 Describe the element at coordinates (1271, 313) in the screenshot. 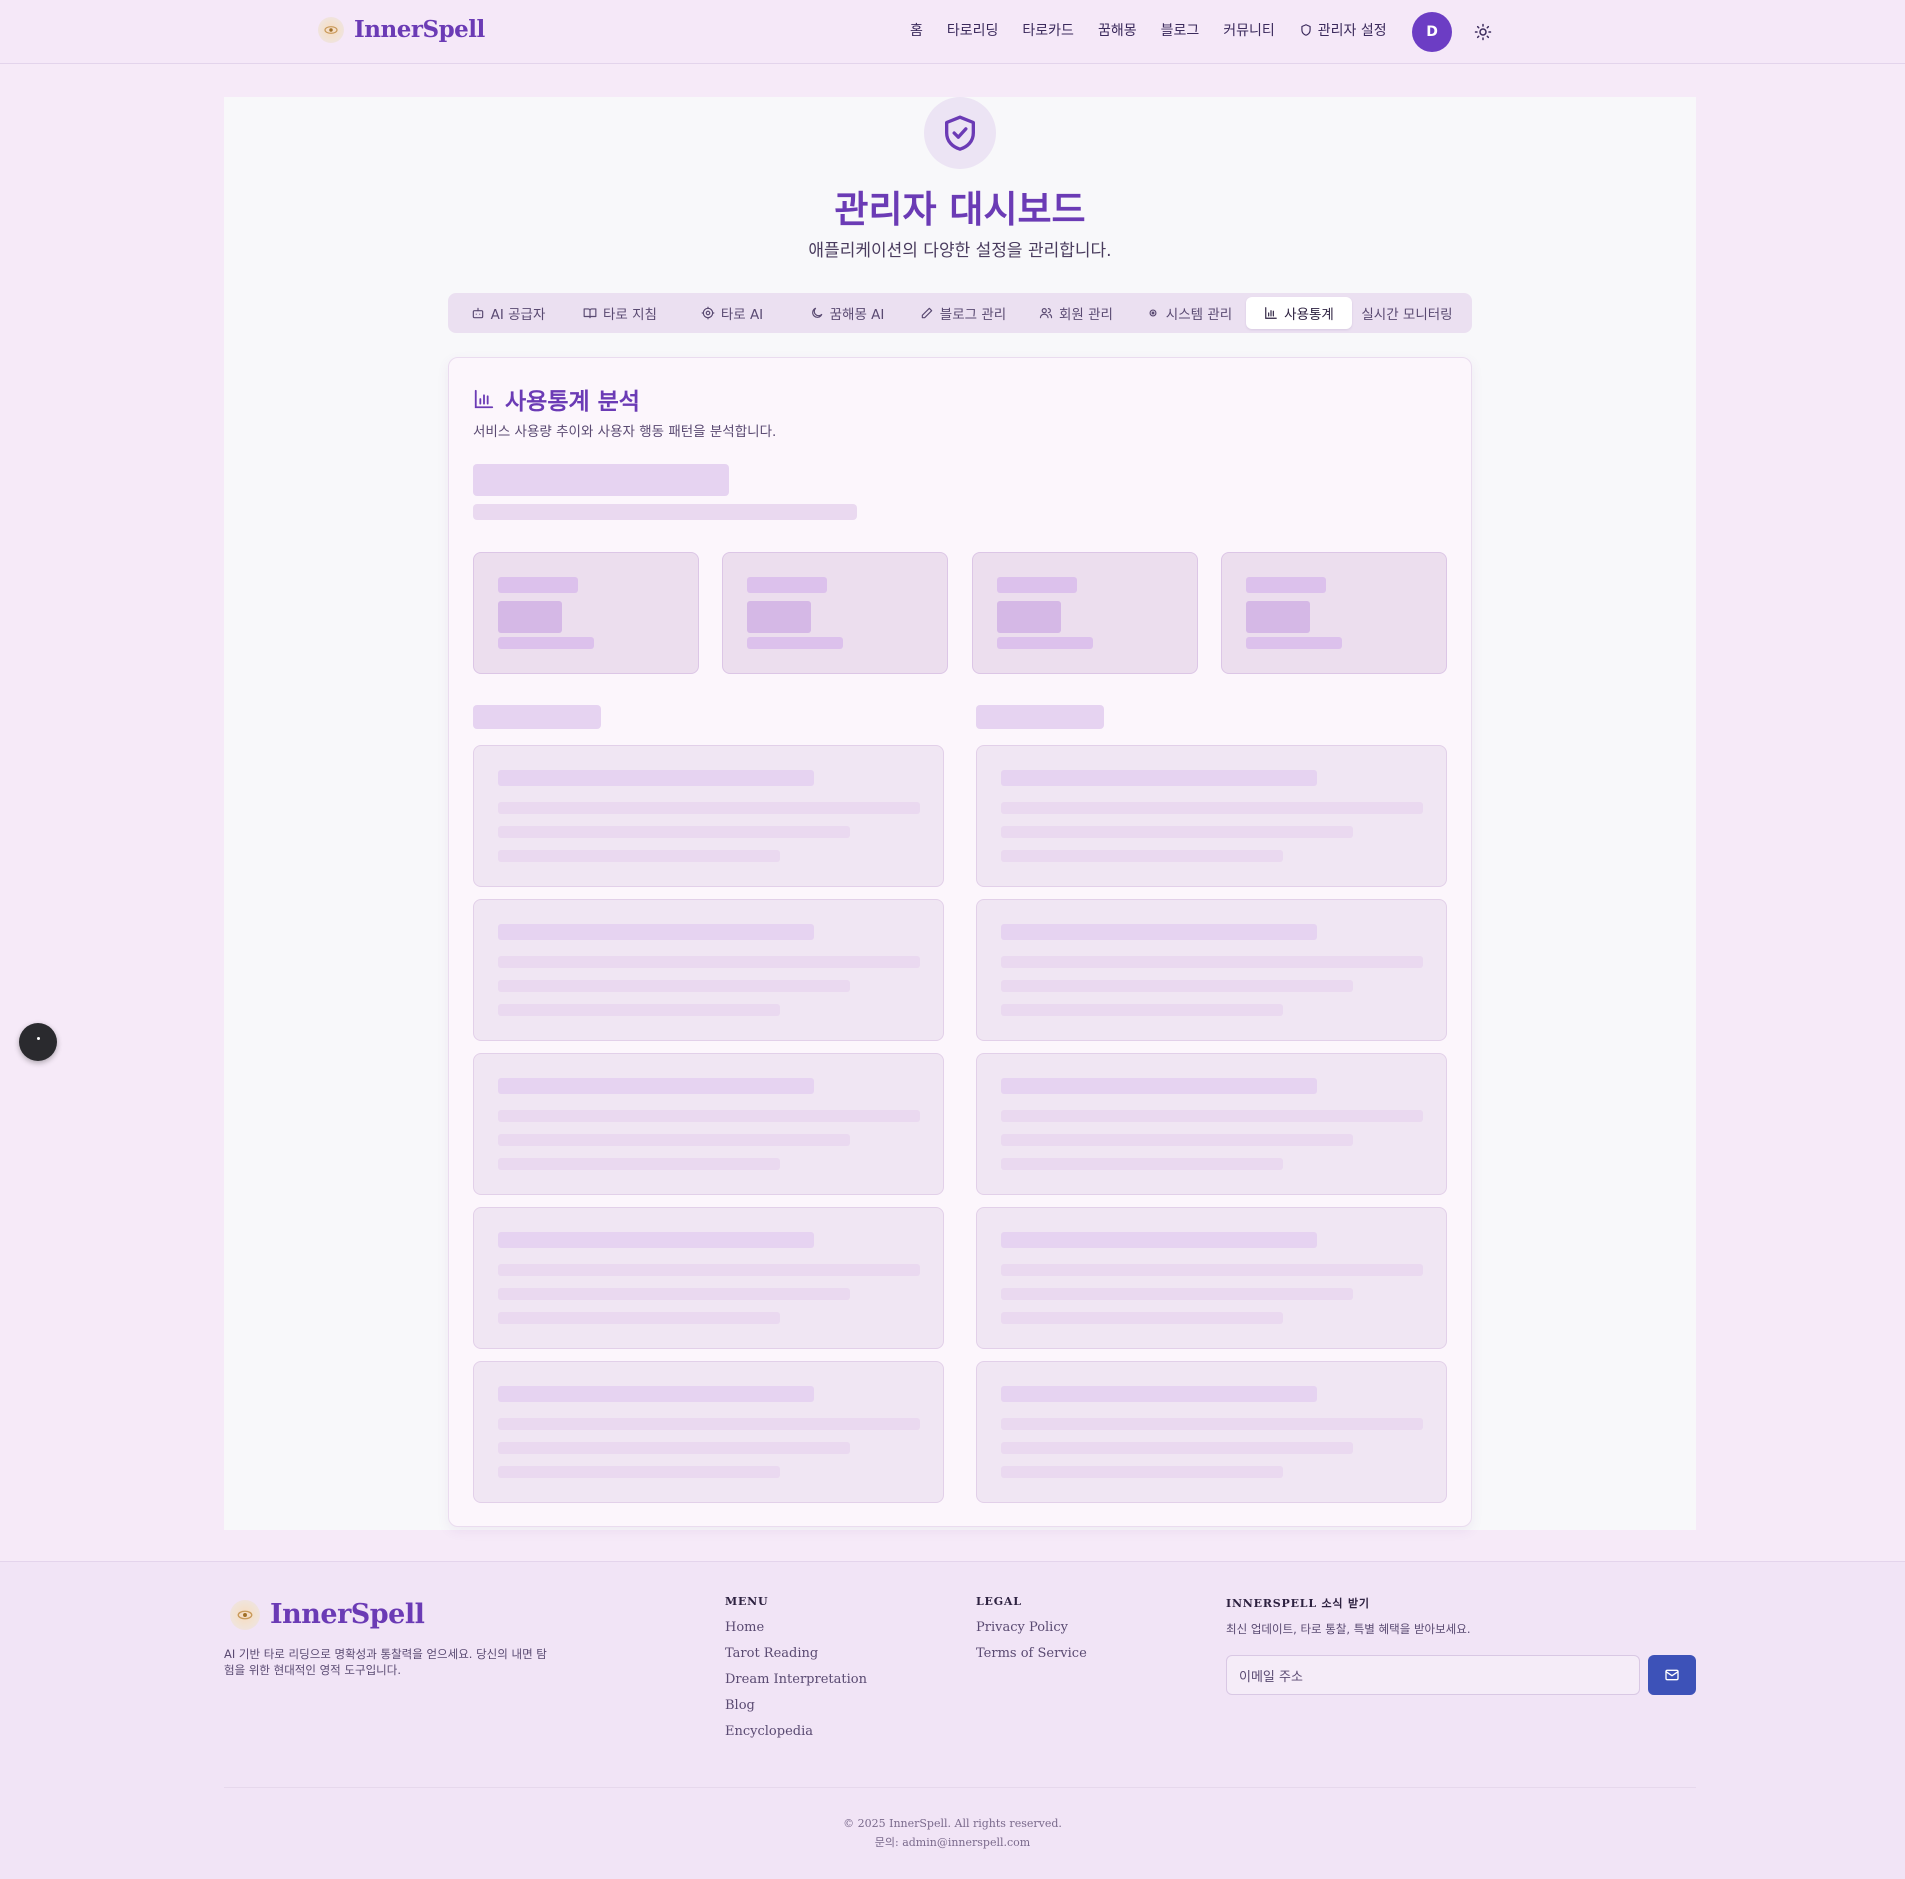

I see `bar-chart-icon` at that location.